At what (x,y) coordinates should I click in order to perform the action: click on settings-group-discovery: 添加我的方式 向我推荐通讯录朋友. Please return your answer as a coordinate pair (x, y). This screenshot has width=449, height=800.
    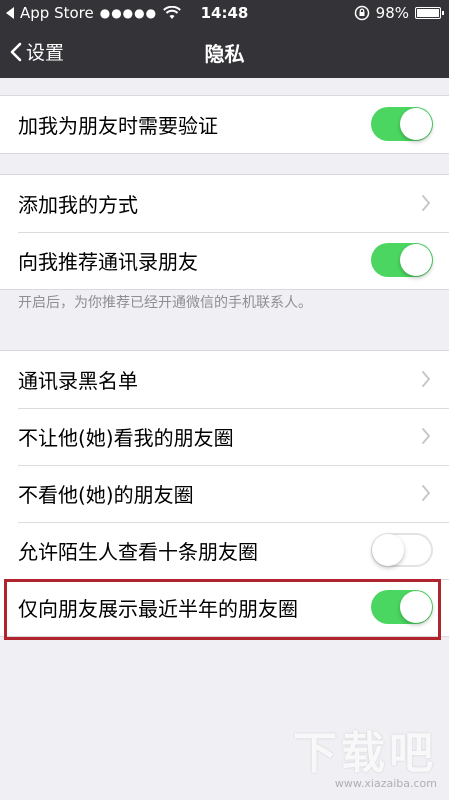
    Looking at the image, I should click on (224, 232).